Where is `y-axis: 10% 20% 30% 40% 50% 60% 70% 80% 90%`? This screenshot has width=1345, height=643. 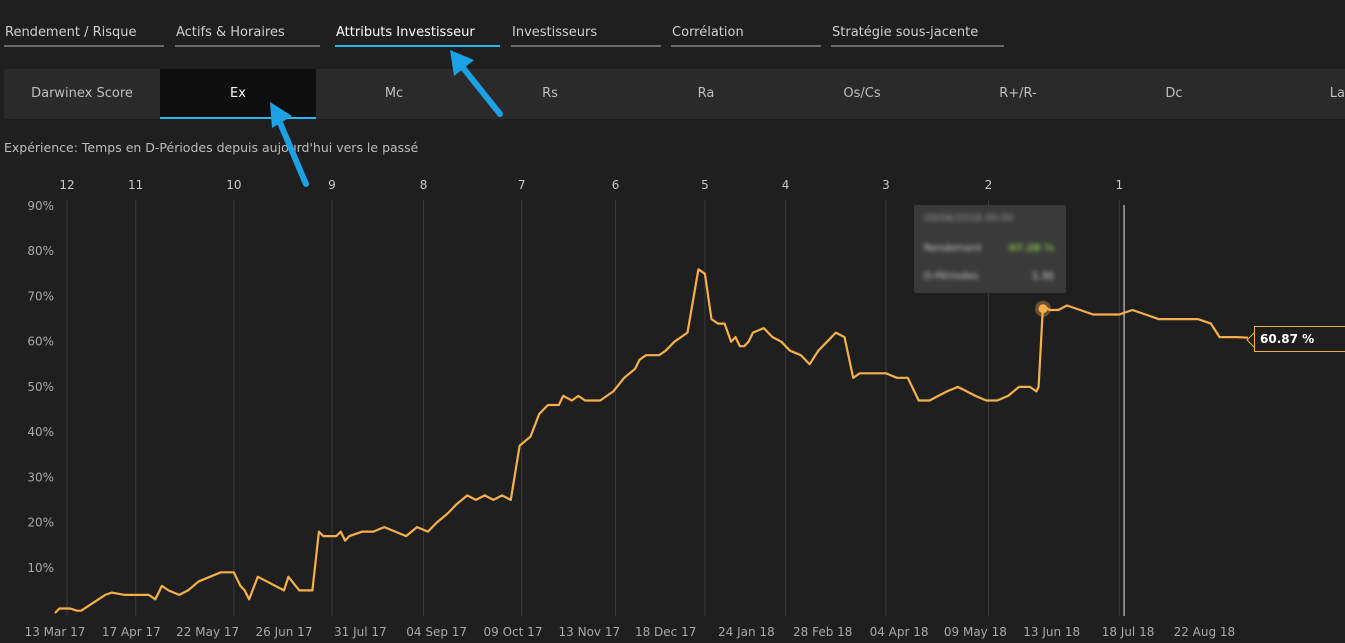
y-axis: 10% 20% 30% 40% 50% 60% 70% 80% 90% is located at coordinates (40, 387).